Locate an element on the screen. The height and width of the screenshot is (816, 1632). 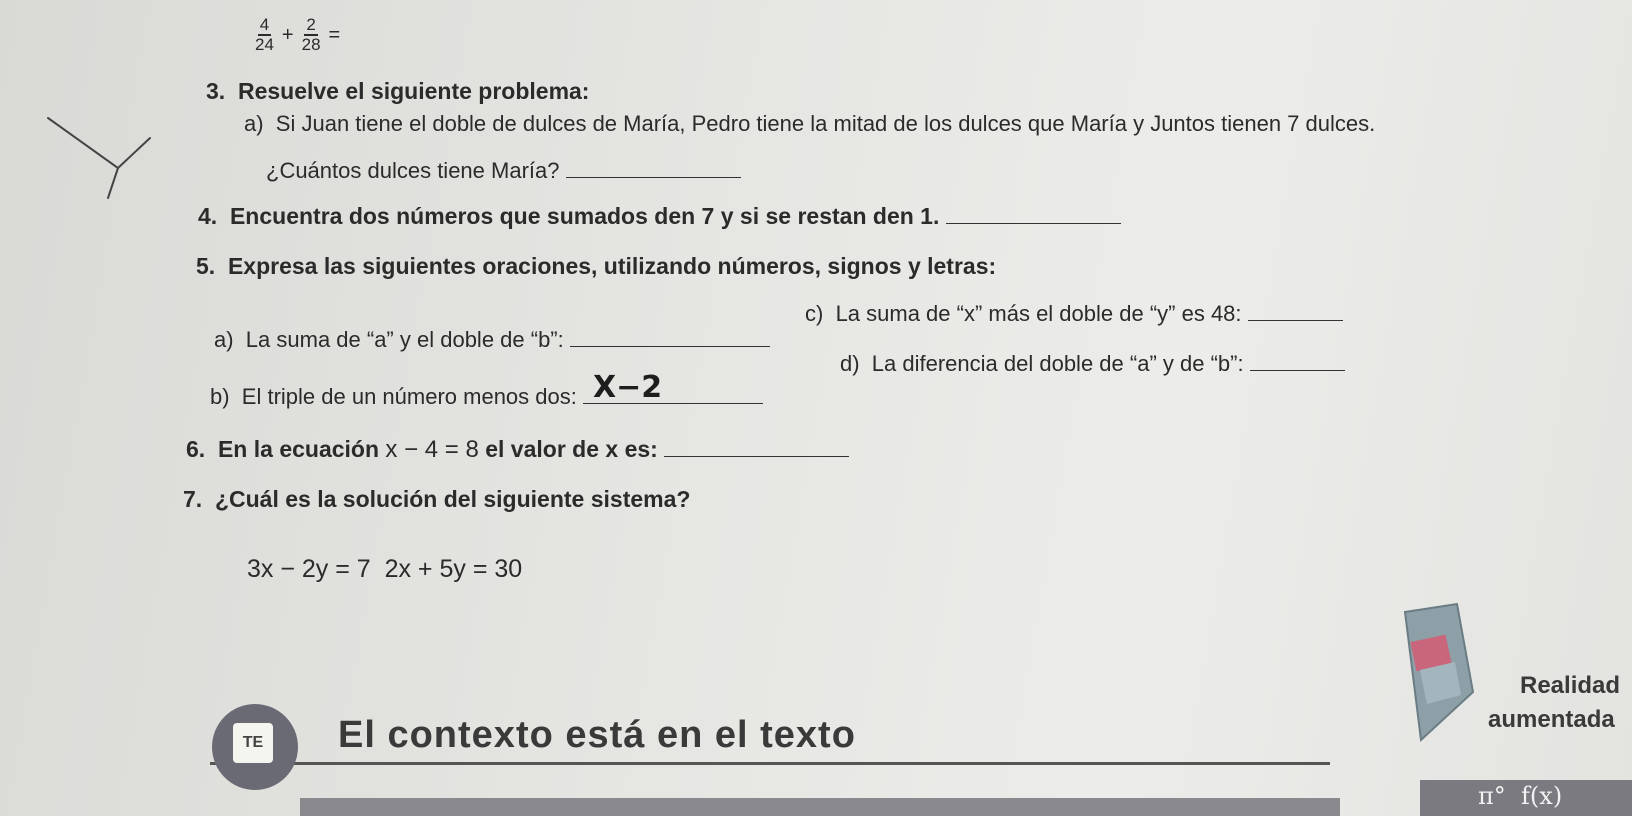
answer-blank-5d is located at coordinates (1297, 370).